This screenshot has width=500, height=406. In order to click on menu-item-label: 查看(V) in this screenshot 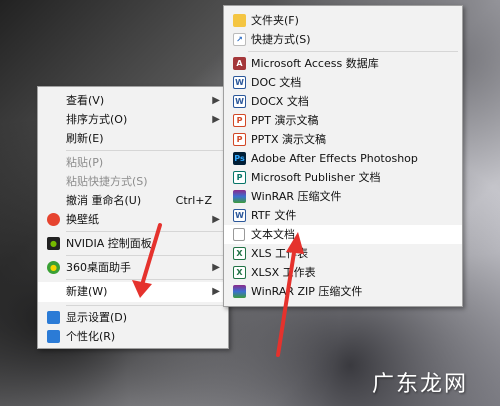, I will do `click(85, 100)`.